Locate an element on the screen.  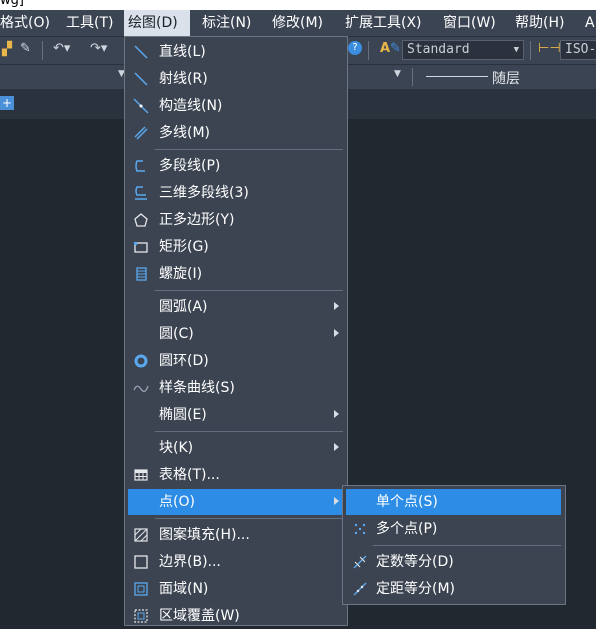
menu-modify: 修改(M) is located at coordinates (297, 23).